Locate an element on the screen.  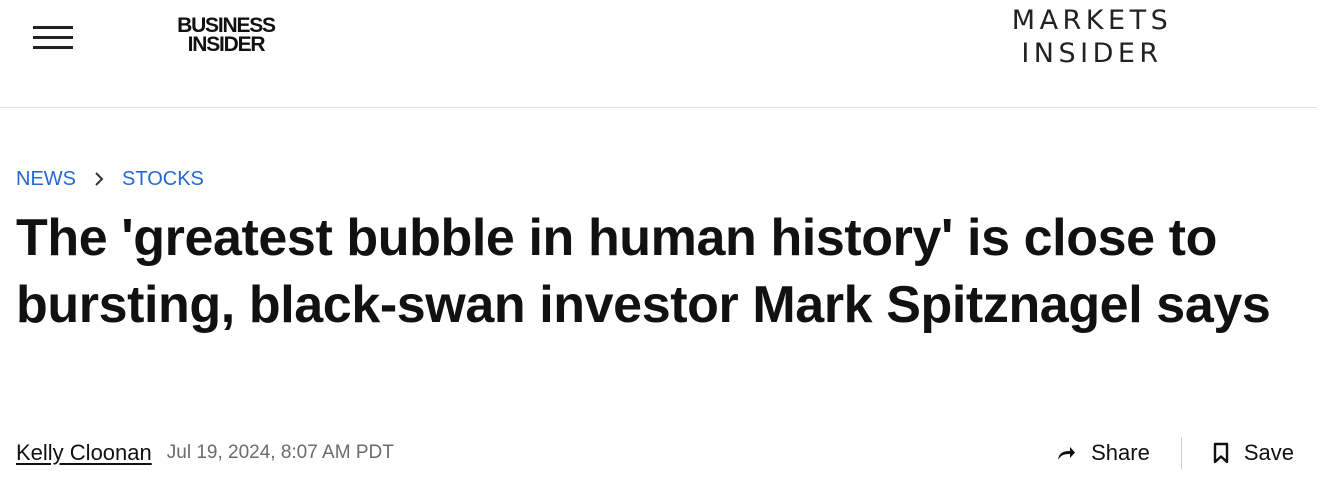
actions-divider is located at coordinates (1181, 453).